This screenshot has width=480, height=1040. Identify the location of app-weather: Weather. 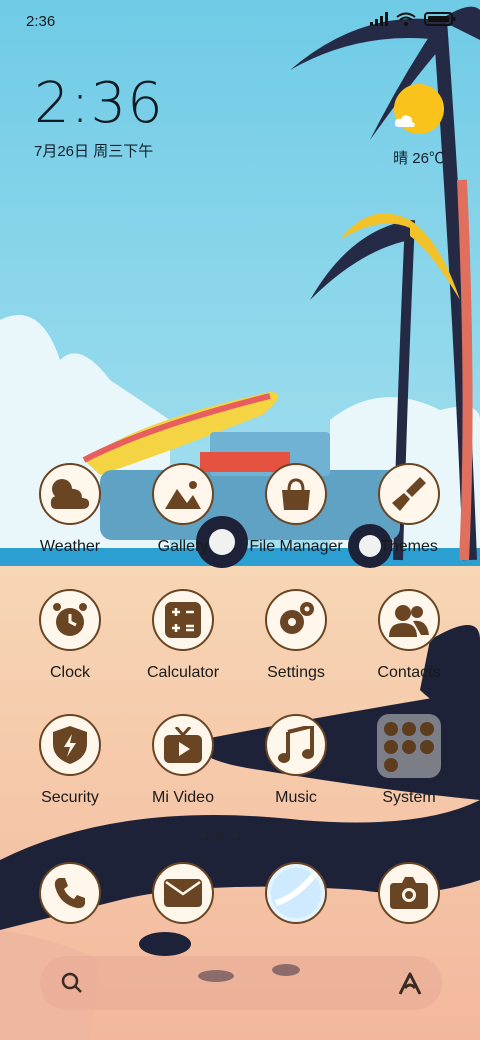
(70, 509).